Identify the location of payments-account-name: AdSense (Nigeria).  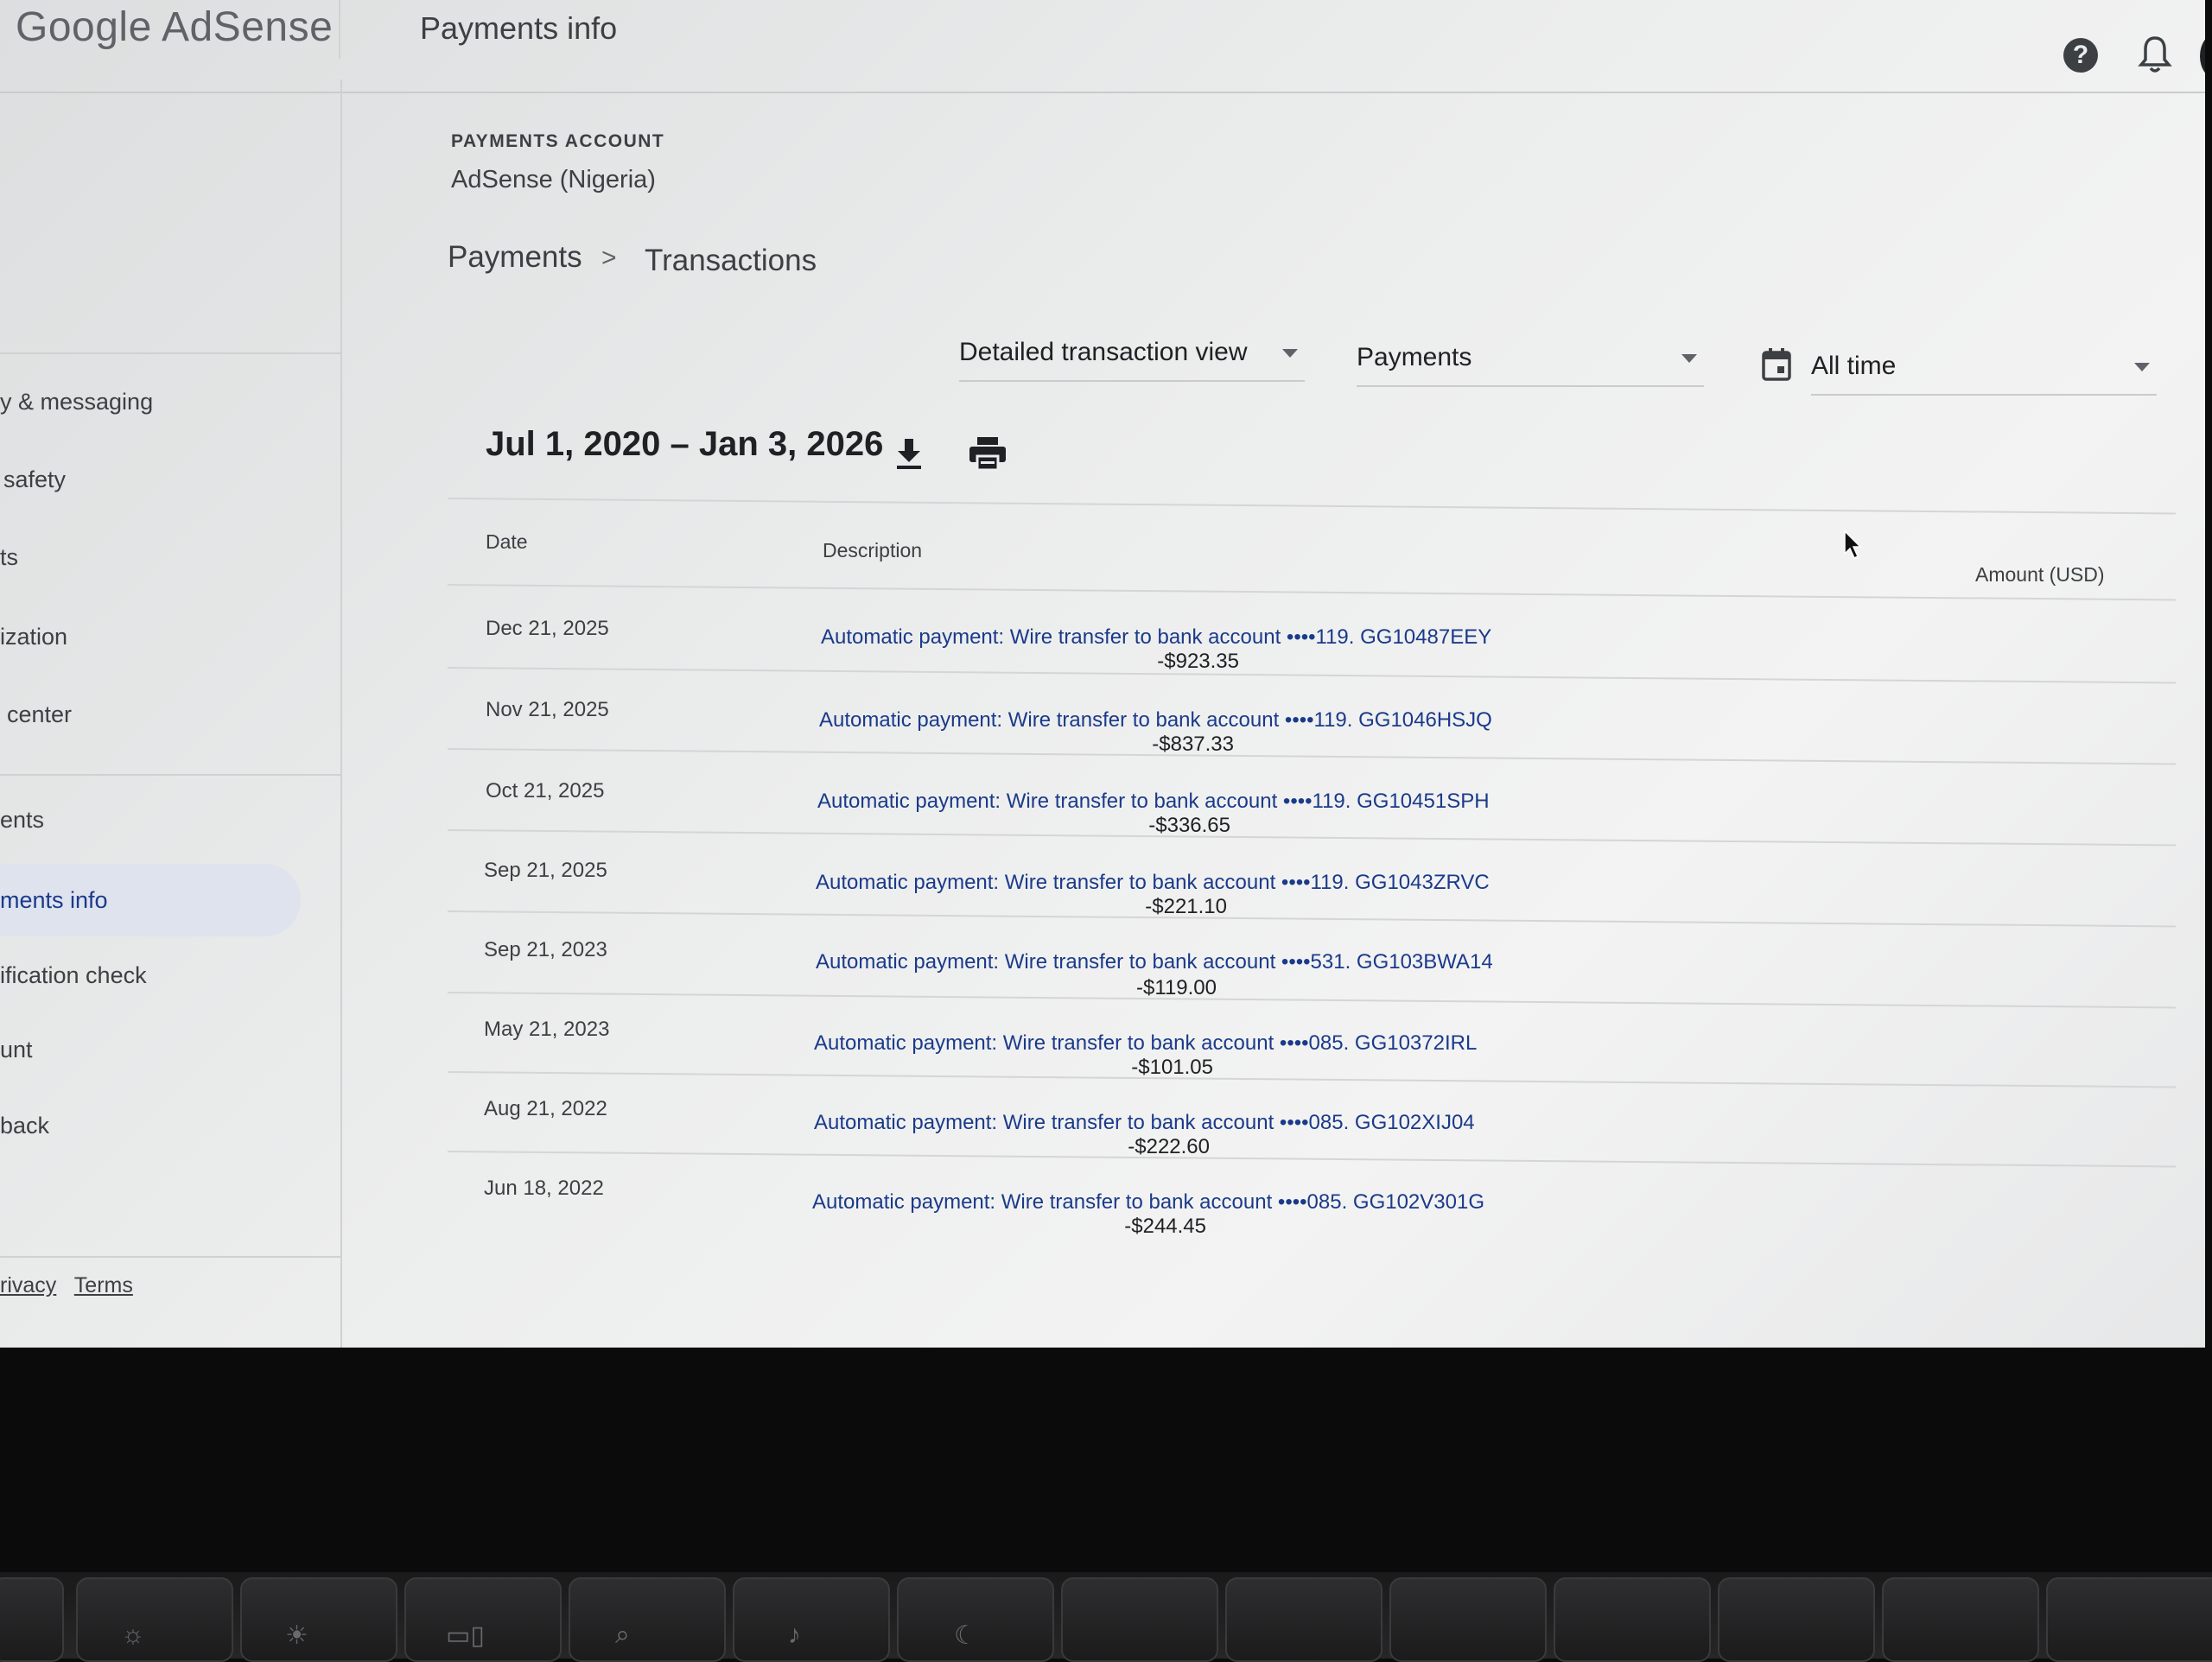
(553, 180).